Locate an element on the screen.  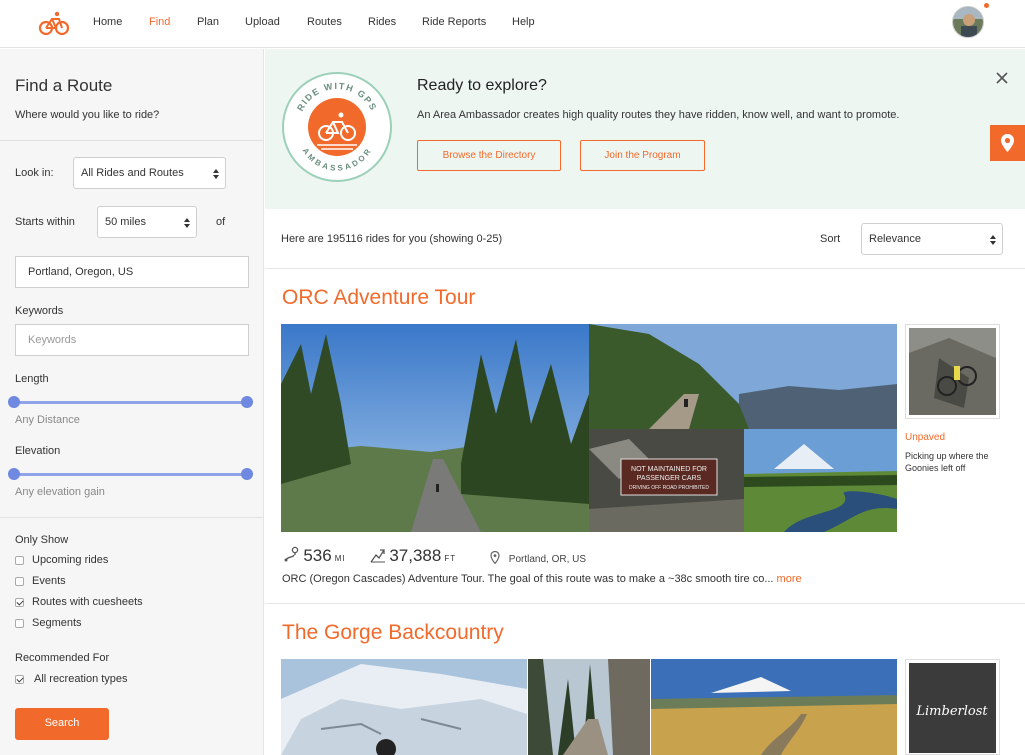
length-slider-max-handle is located at coordinates (247, 402).